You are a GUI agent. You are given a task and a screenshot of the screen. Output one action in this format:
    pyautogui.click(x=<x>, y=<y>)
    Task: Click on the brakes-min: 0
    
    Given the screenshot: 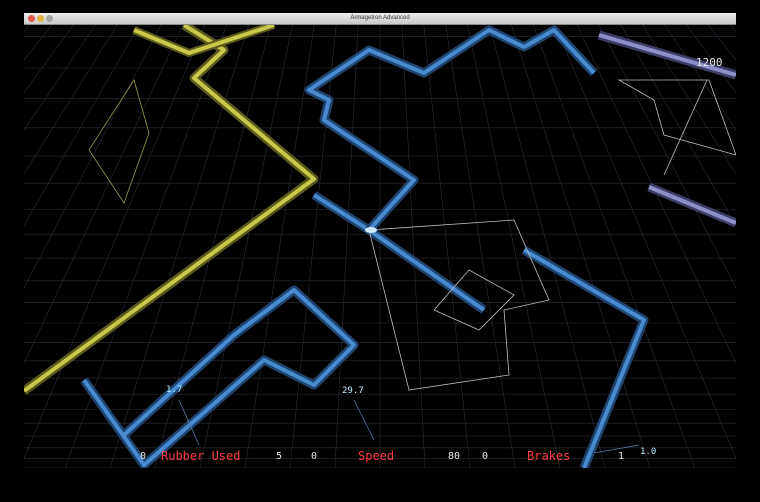 What is the action you would take?
    pyautogui.click(x=485, y=456)
    